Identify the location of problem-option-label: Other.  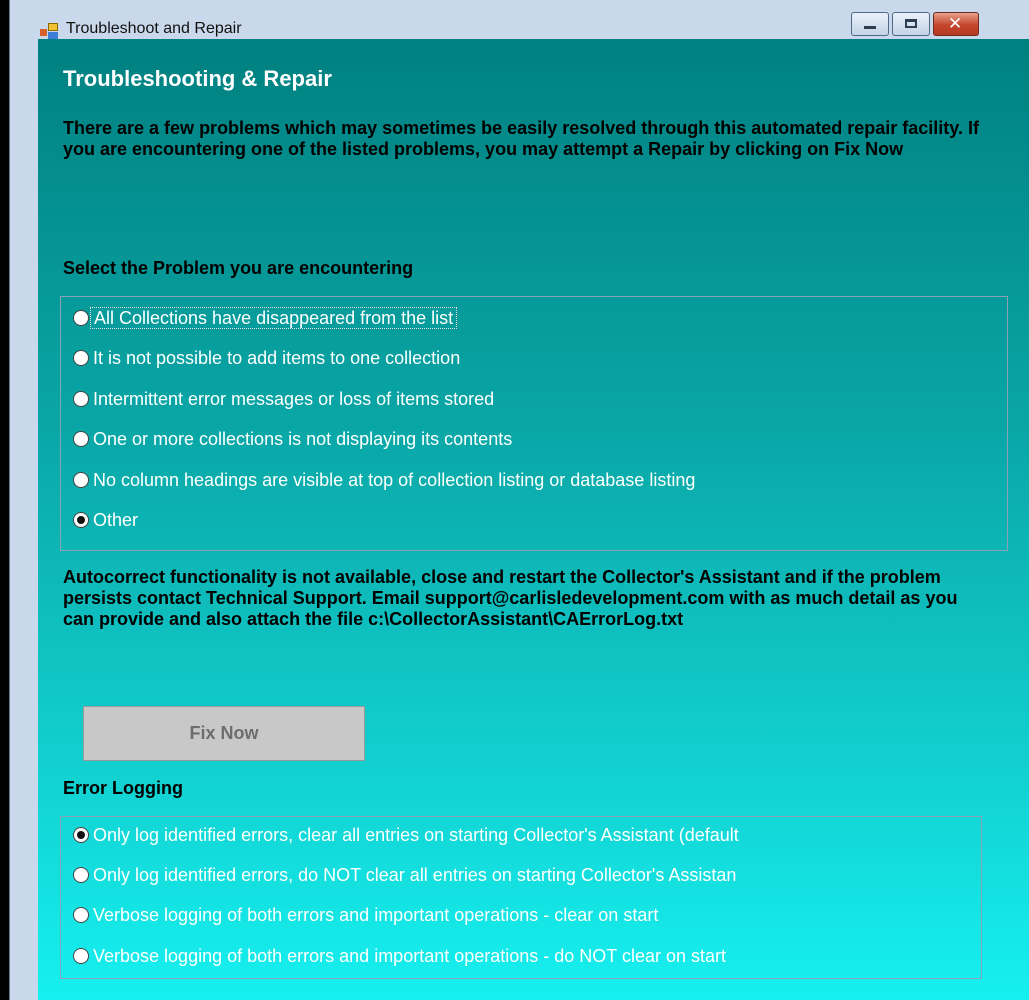
(116, 520).